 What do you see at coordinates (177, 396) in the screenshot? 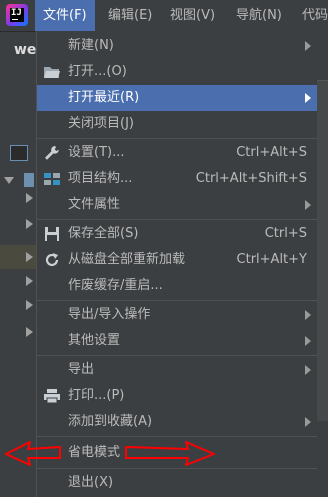
I see `menu-item-print: 打印...(P)` at bounding box center [177, 396].